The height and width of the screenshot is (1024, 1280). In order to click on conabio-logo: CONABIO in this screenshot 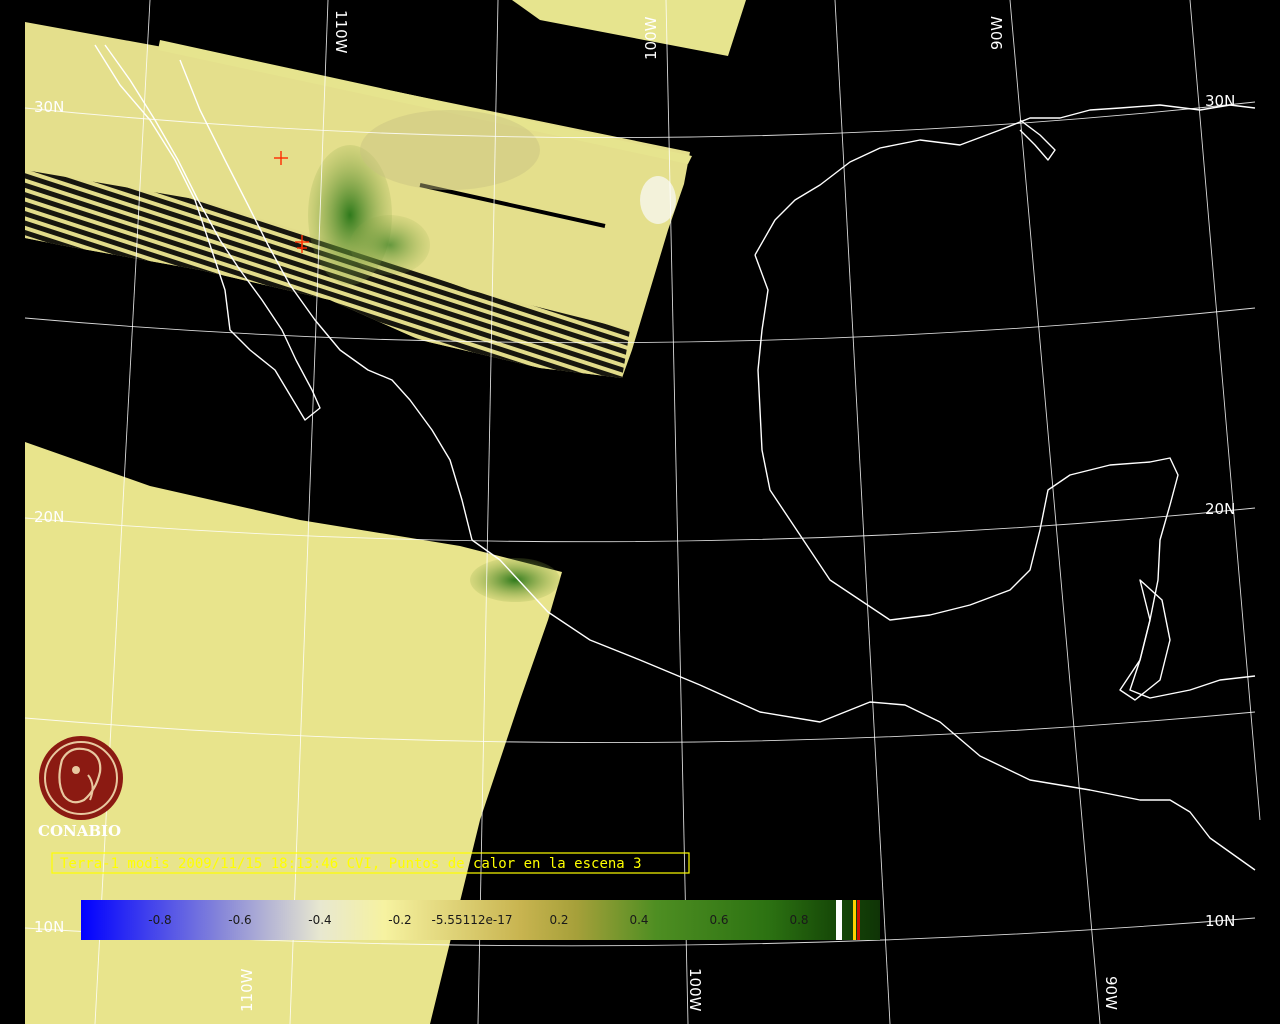, I will do `click(80, 788)`.